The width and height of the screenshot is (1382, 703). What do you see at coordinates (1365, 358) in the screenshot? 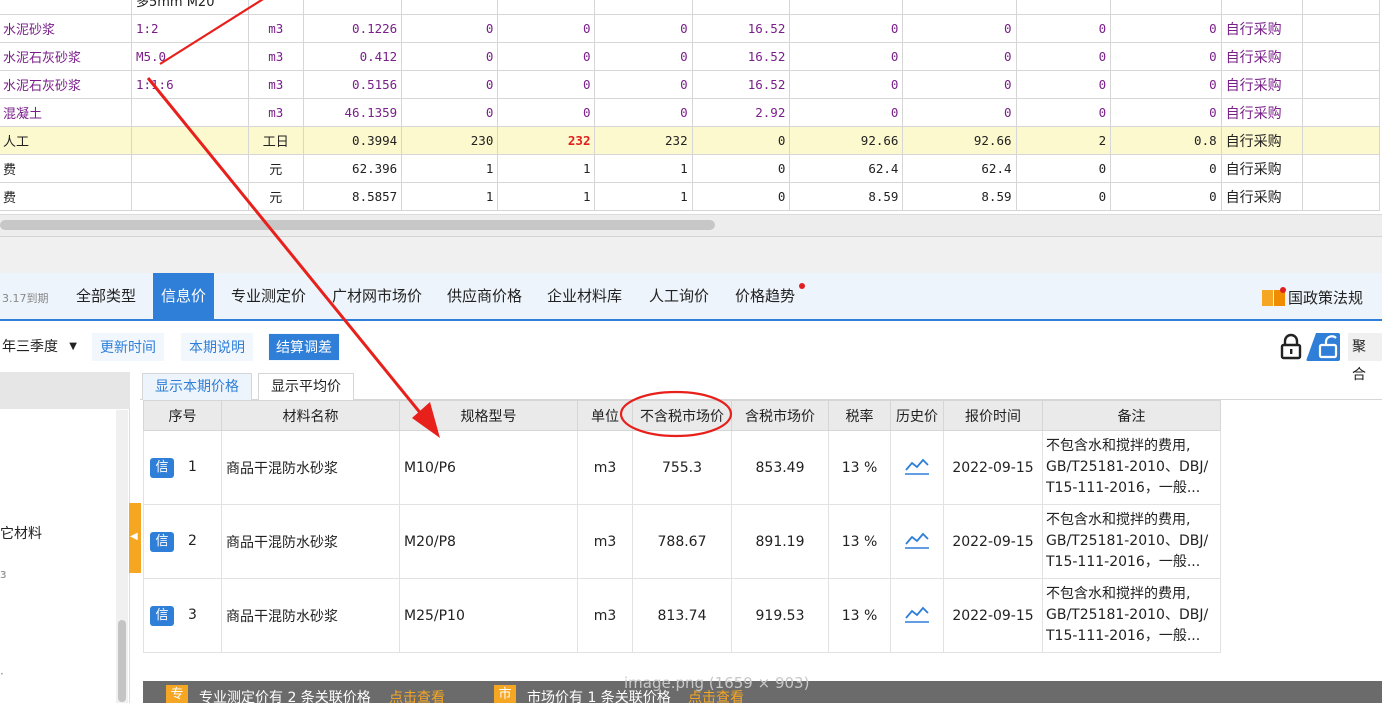
I see `aggregate-button: 聚合` at bounding box center [1365, 358].